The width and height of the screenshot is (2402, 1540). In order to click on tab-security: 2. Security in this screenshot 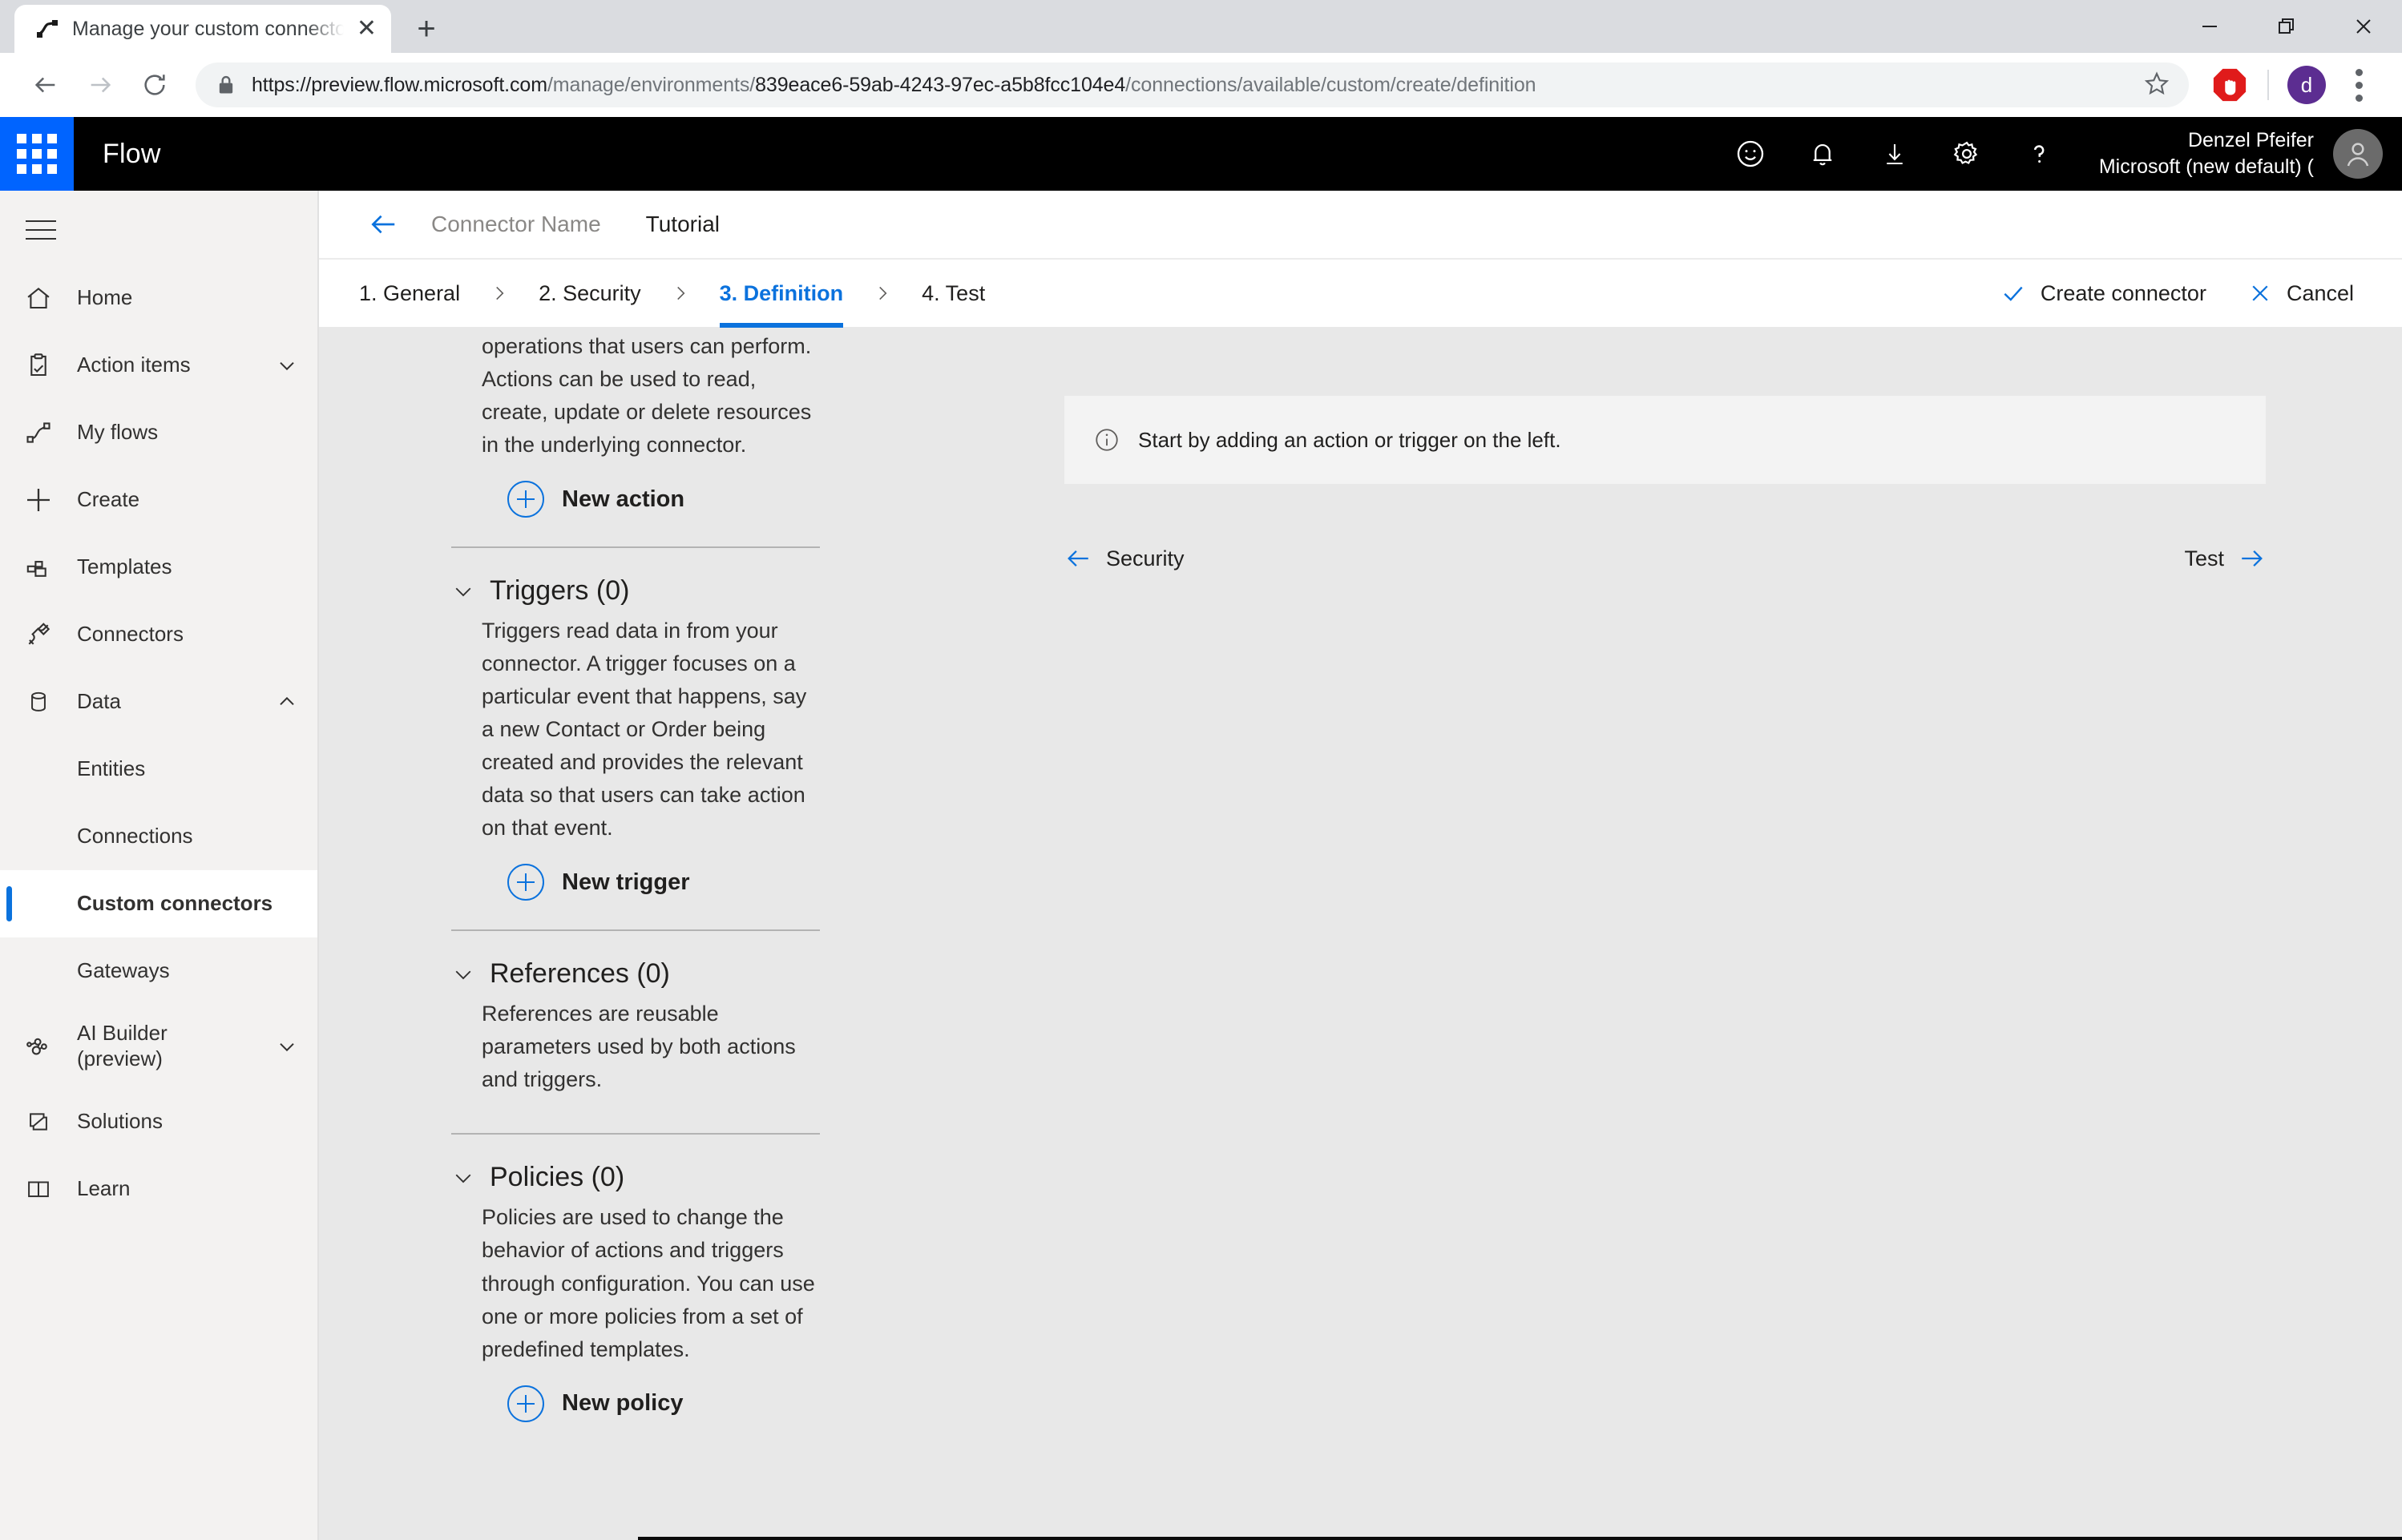, I will do `click(590, 293)`.